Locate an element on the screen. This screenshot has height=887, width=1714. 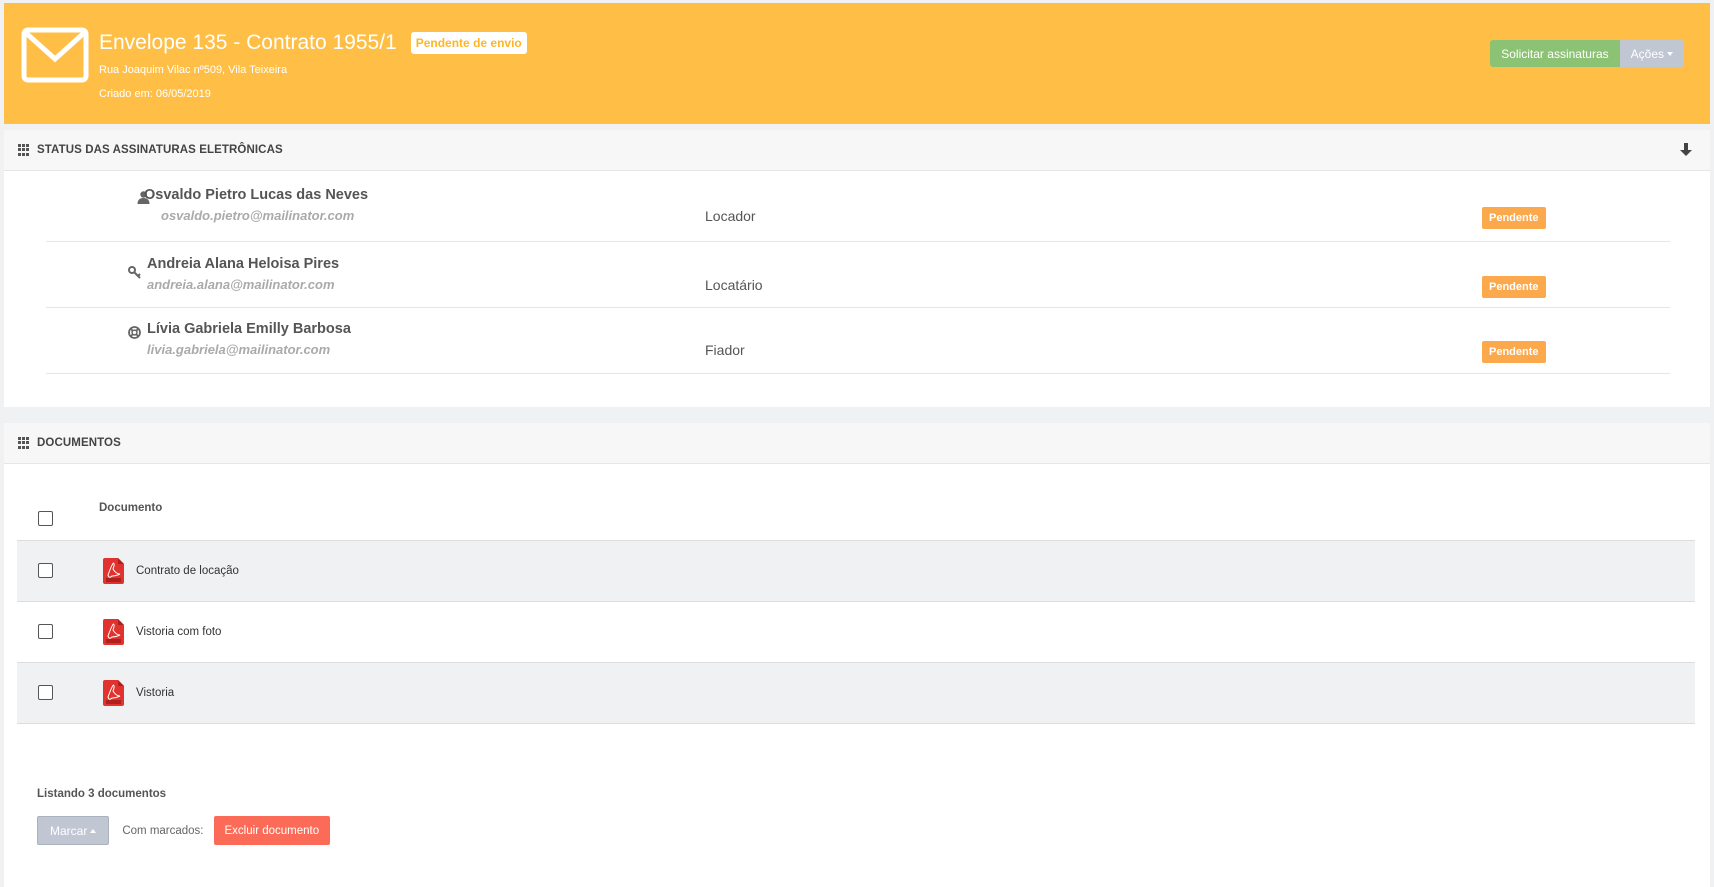
with-marked-label: Com marcados: is located at coordinates (163, 830).